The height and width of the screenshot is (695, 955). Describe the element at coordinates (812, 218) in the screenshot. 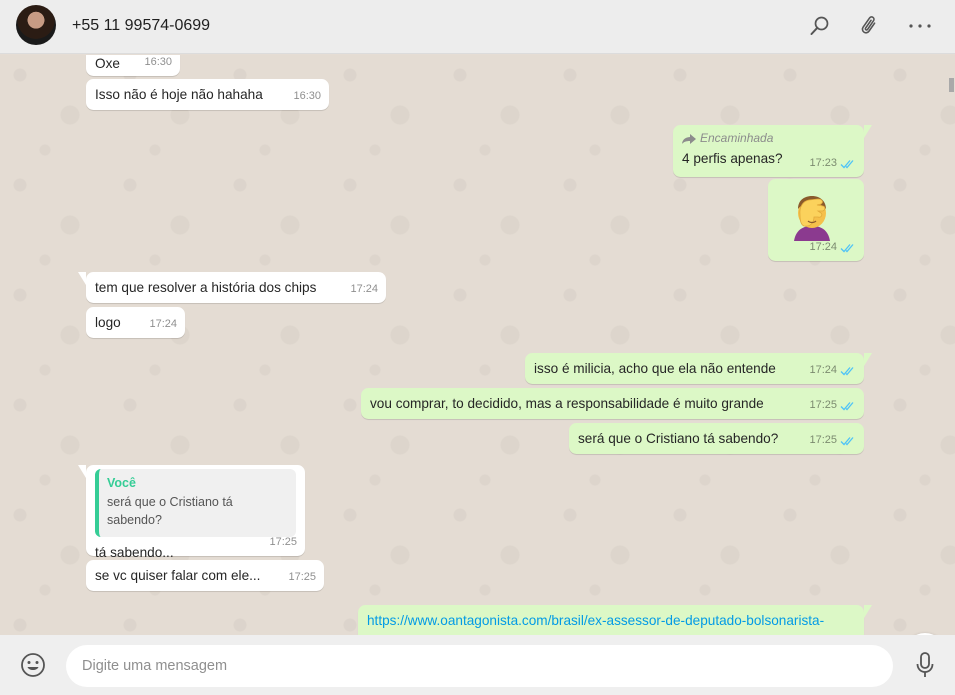

I see `face-palm-emoji-icon` at that location.